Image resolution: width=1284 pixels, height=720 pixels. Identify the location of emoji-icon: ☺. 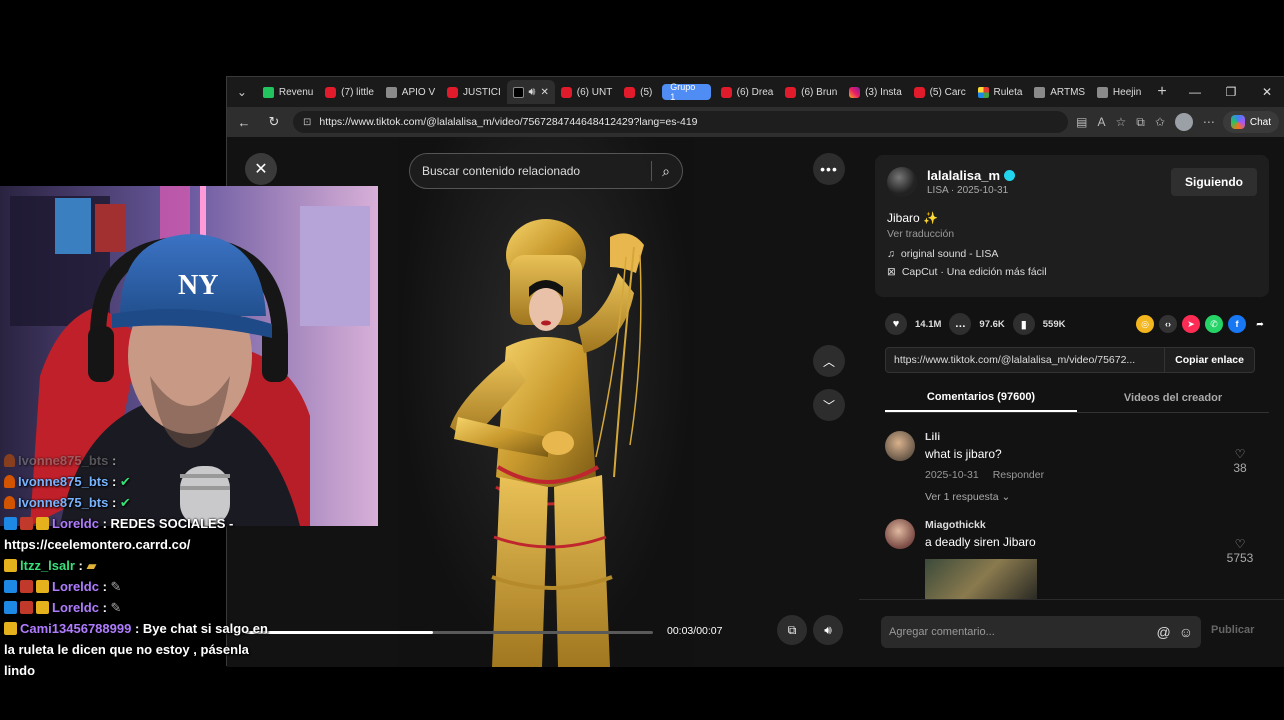
(1186, 632).